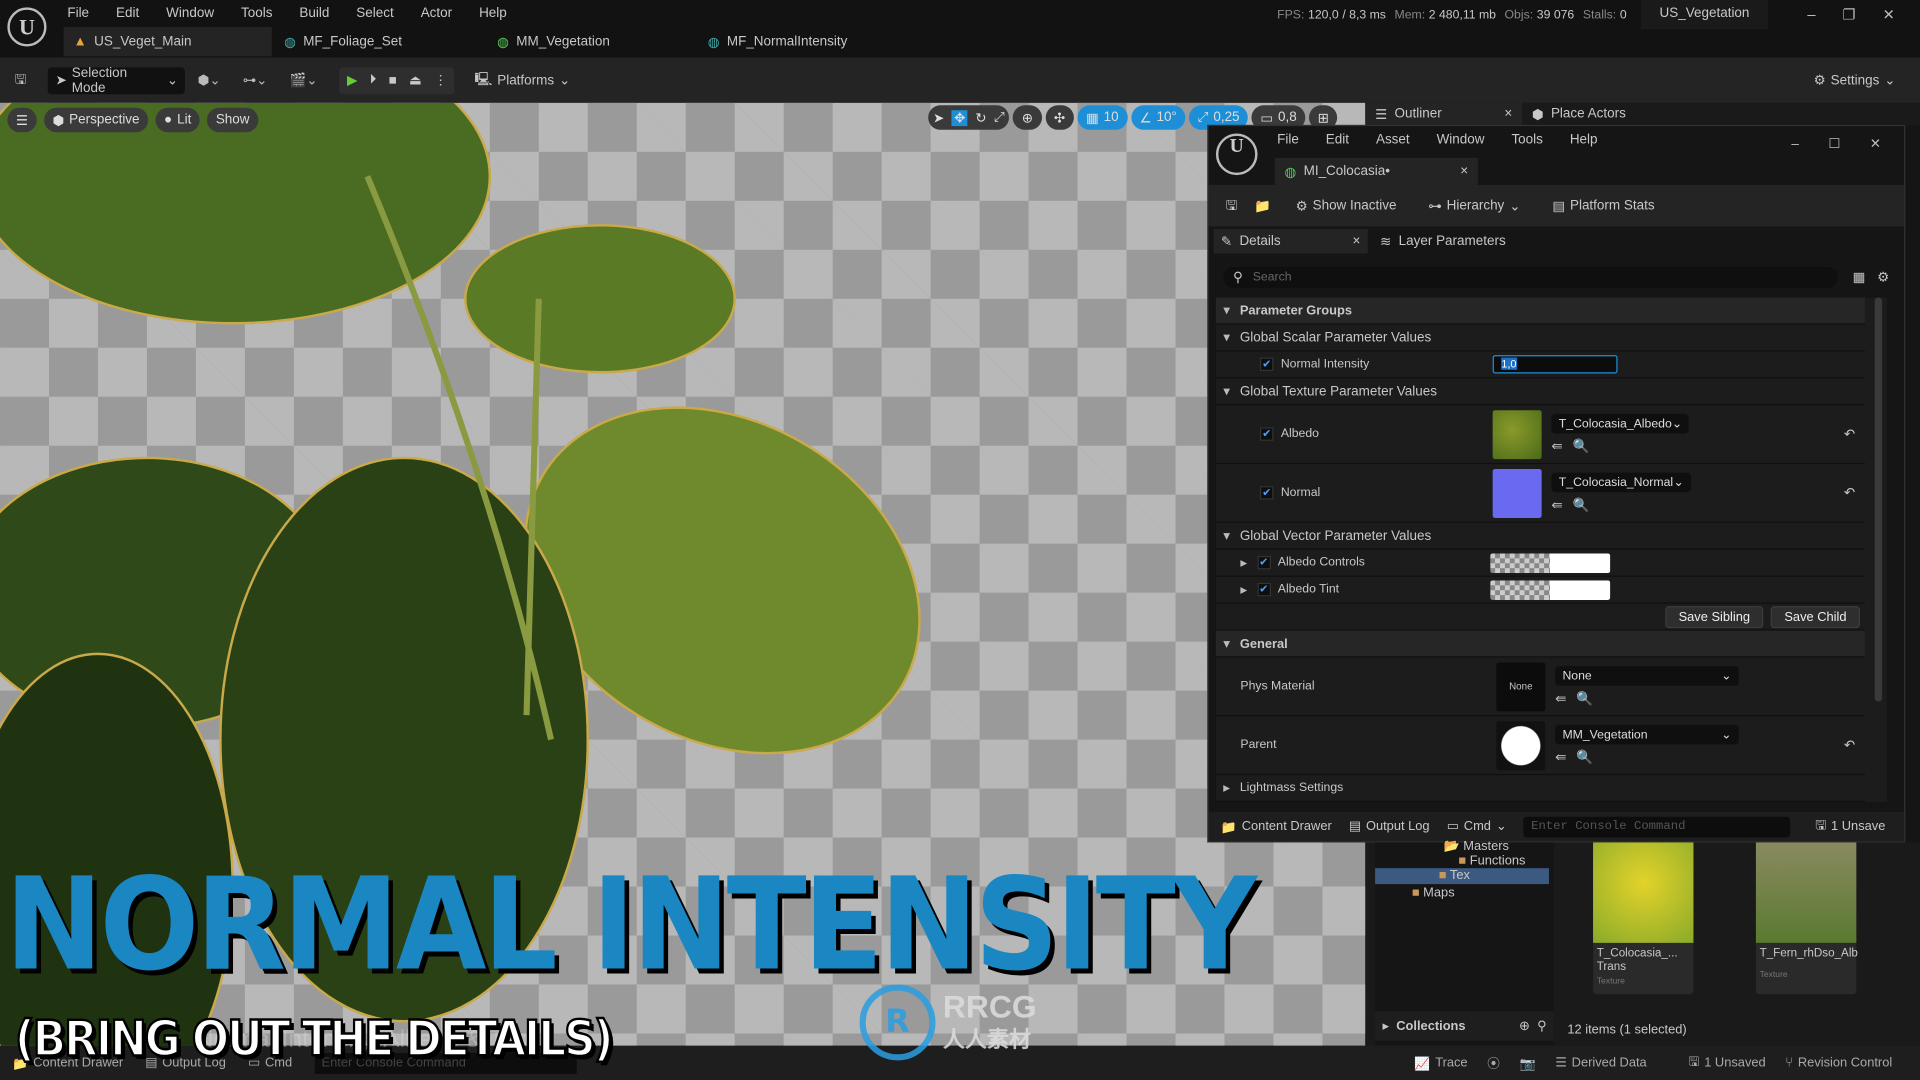  I want to click on stop-icon: ■, so click(393, 80).